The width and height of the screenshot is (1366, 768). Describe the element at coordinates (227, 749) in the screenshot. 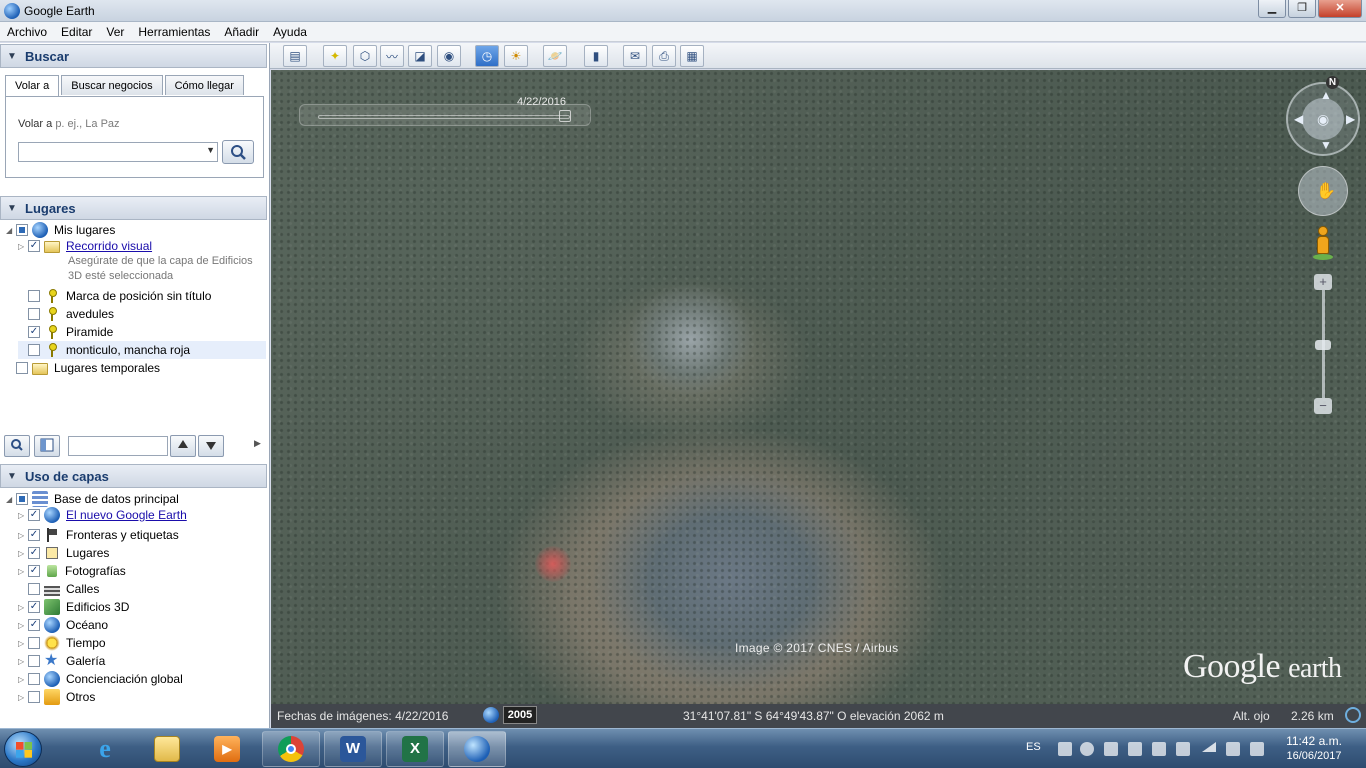

I see `taskbar-media-player: ▶` at that location.